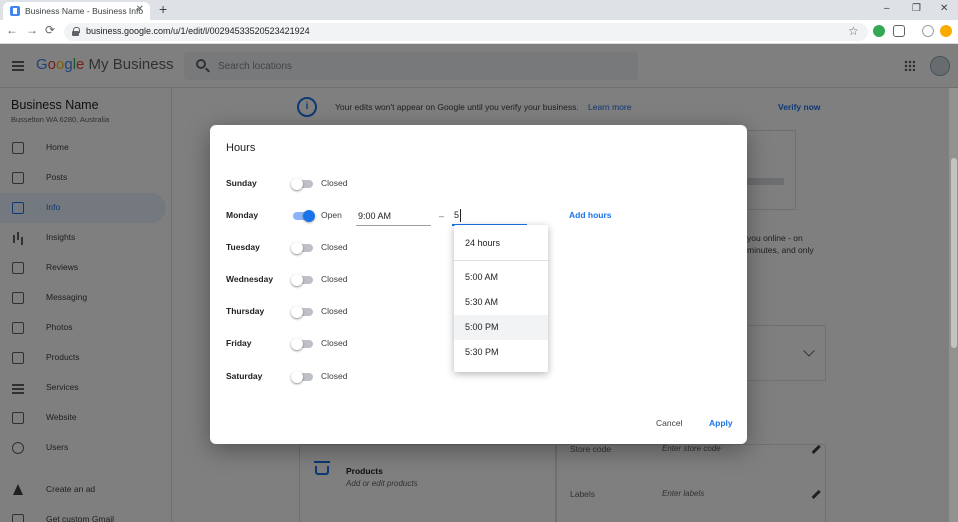 Image resolution: width=958 pixels, height=522 pixels. What do you see at coordinates (50, 30) in the screenshot?
I see `reload-button: ⟳` at bounding box center [50, 30].